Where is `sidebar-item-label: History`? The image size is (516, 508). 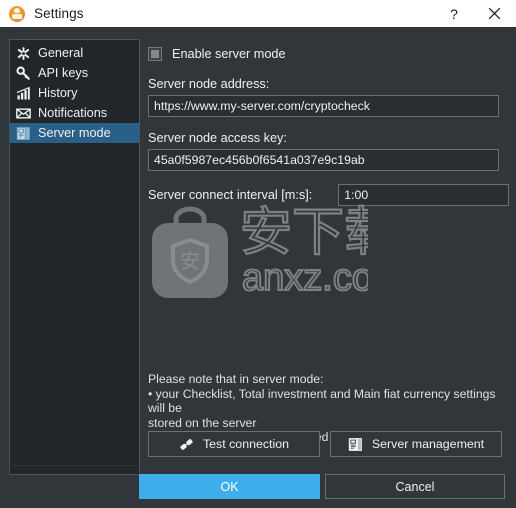 sidebar-item-label: History is located at coordinates (58, 93).